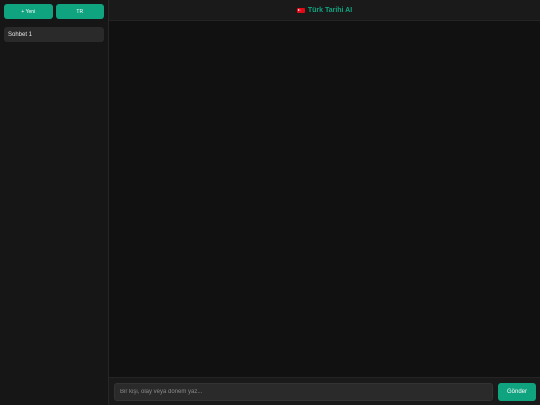 The height and width of the screenshot is (405, 540). What do you see at coordinates (300, 10) in the screenshot?
I see `turkey-flag-icon` at bounding box center [300, 10].